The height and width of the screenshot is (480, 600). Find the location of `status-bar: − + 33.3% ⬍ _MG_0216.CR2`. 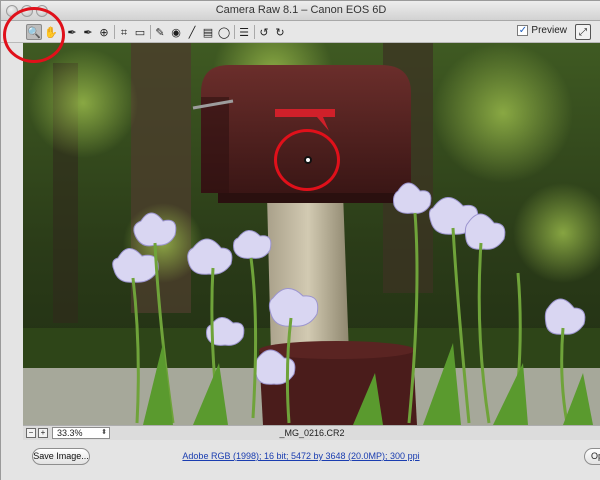

status-bar: − + 33.3% ⬍ _MG_0216.CR2 is located at coordinates (311, 432).